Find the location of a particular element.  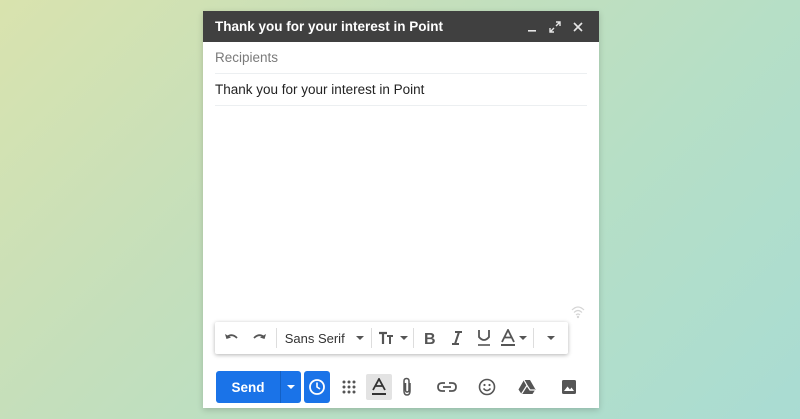

subject-field: Thank you for your interest in Point is located at coordinates (401, 90).